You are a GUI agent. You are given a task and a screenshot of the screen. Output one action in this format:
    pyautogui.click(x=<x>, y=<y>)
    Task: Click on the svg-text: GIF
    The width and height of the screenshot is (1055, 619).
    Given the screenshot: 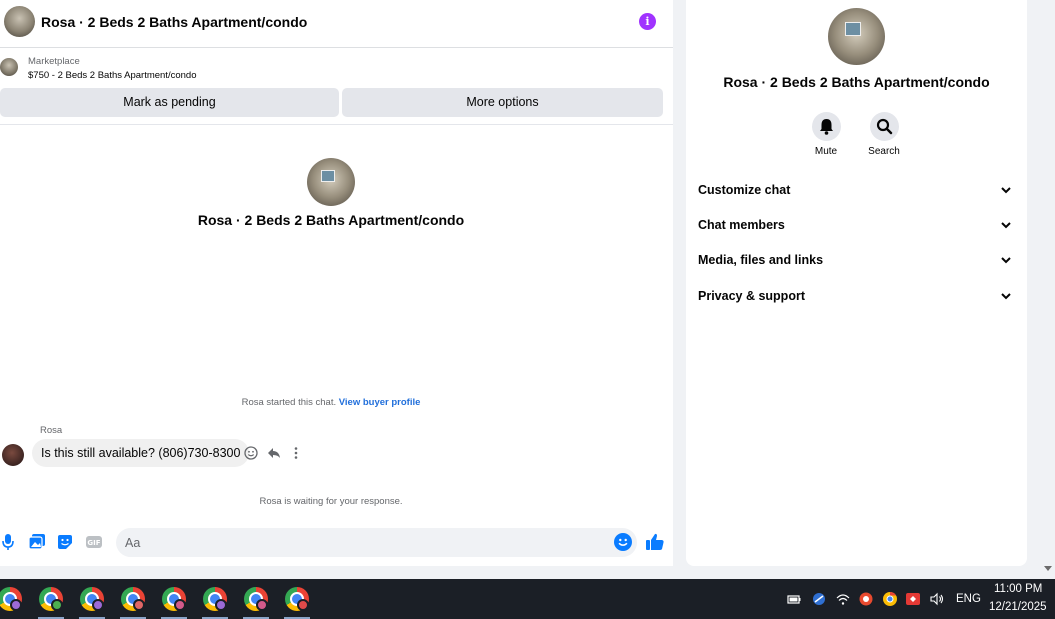 What is the action you would take?
    pyautogui.click(x=93, y=543)
    